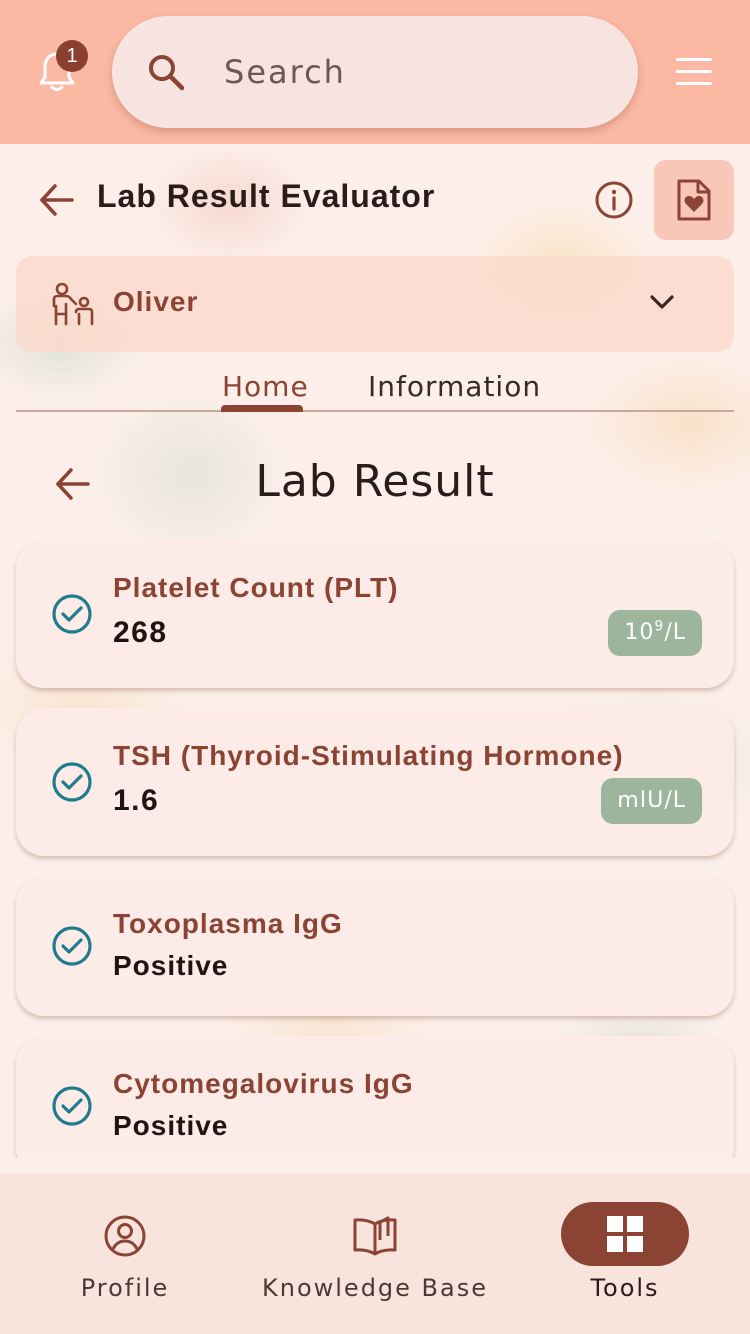 The height and width of the screenshot is (1334, 750). Describe the element at coordinates (263, 1083) in the screenshot. I see `result-name: Cytomegalovirus IgG` at that location.